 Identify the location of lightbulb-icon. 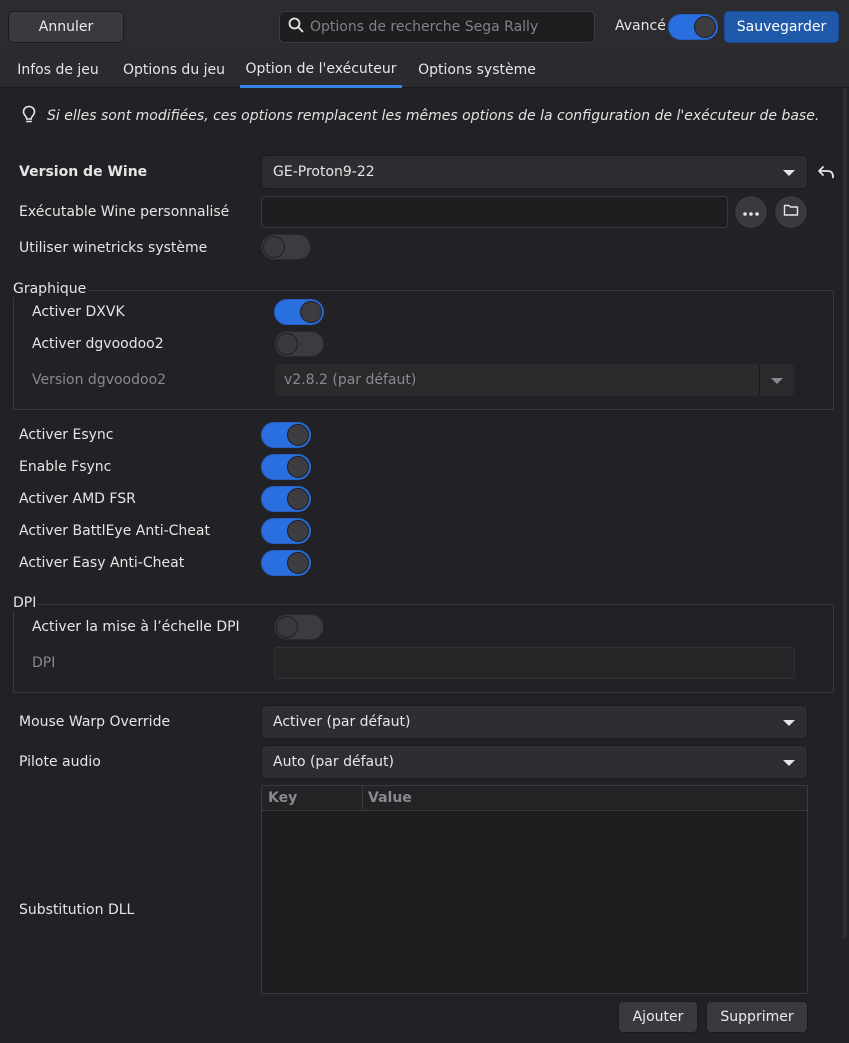
(29, 117).